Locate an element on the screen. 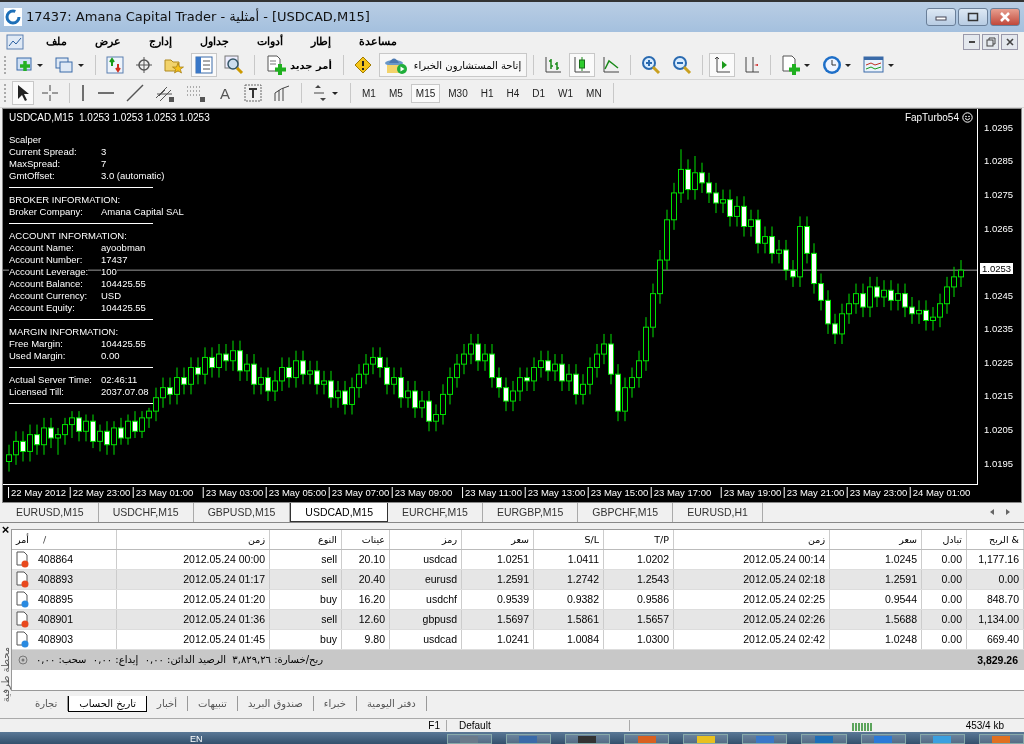 The width and height of the screenshot is (1024, 744). price-label: 1.0195 is located at coordinates (999, 463).